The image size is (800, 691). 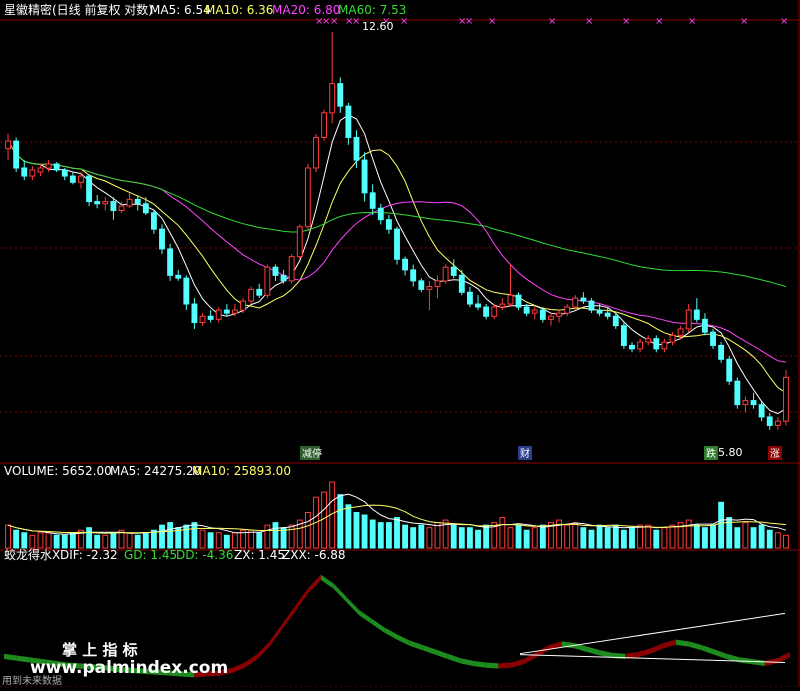 What do you see at coordinates (711, 453) in the screenshot?
I see `badge-3: 跌` at bounding box center [711, 453].